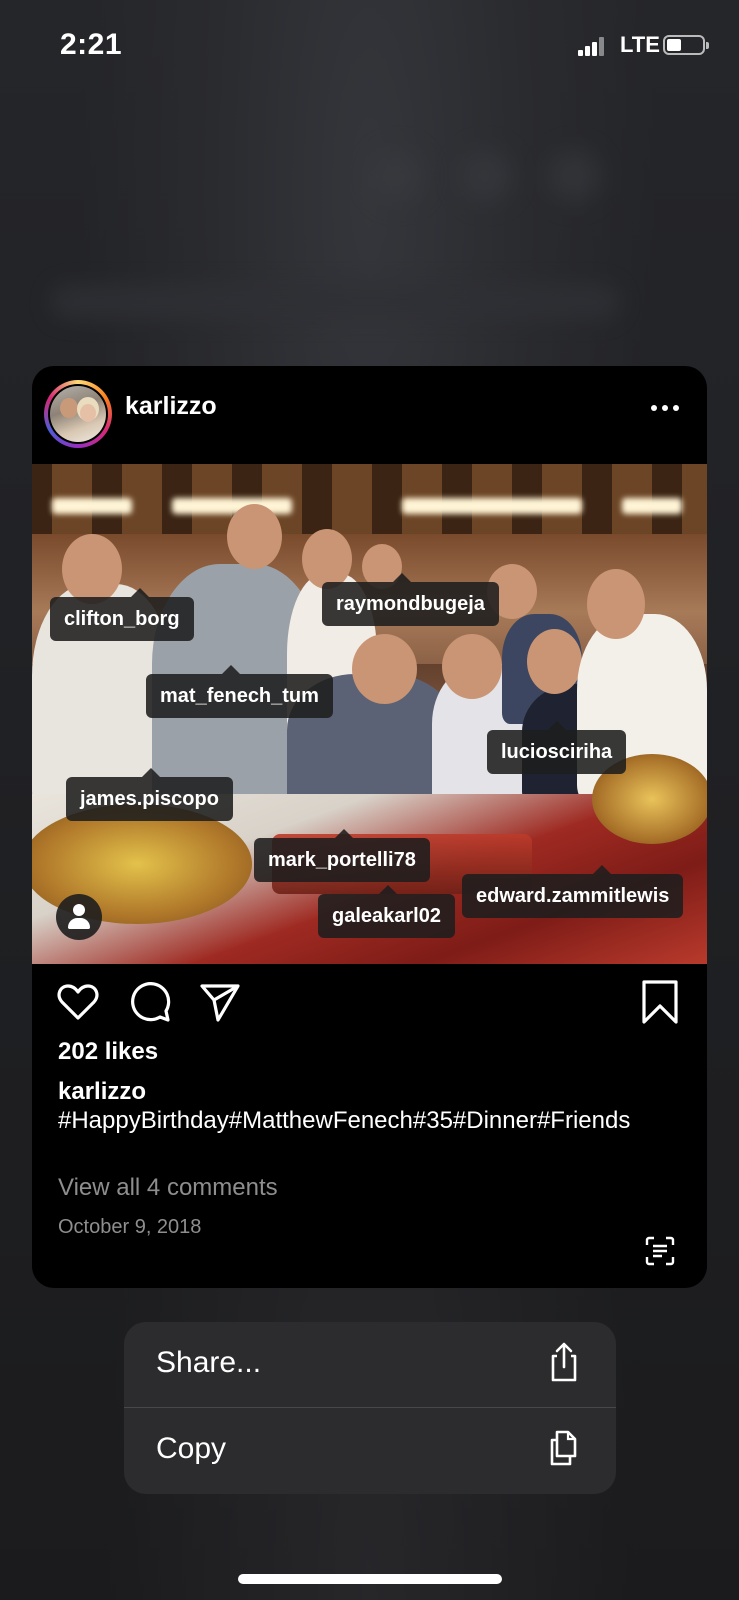 Image resolution: width=739 pixels, height=1600 pixels. I want to click on send-icon, so click(220, 1002).